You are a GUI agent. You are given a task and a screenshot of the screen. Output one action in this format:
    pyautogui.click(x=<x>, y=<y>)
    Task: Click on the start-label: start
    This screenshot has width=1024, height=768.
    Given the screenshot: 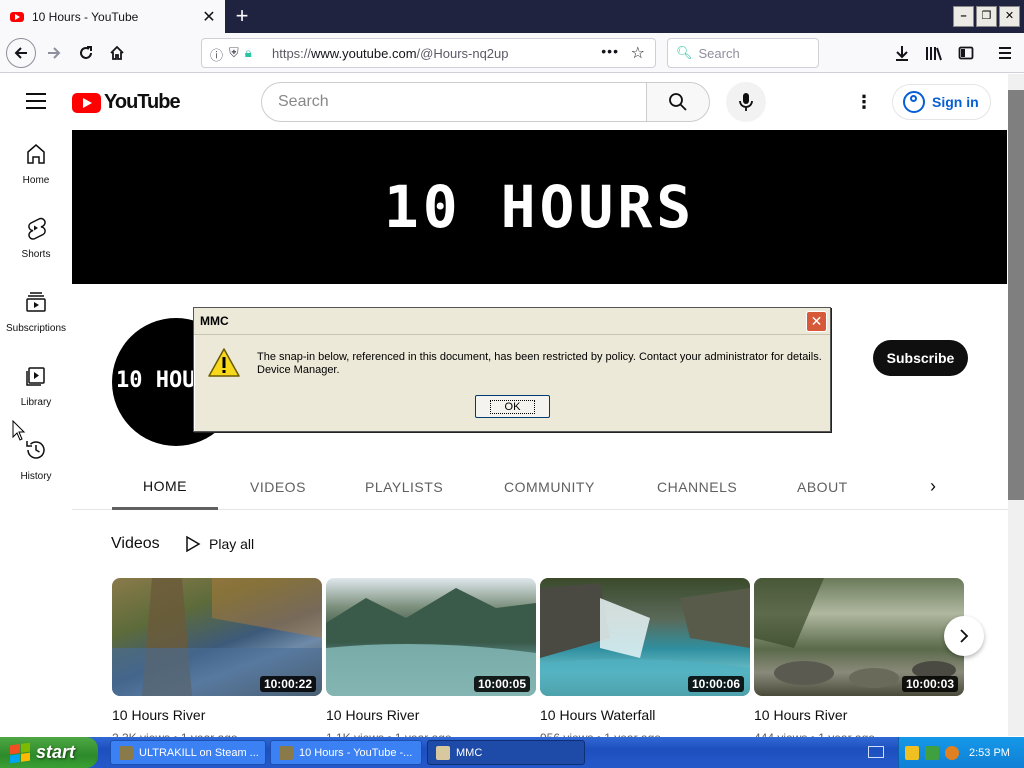 What is the action you would take?
    pyautogui.click(x=56, y=752)
    